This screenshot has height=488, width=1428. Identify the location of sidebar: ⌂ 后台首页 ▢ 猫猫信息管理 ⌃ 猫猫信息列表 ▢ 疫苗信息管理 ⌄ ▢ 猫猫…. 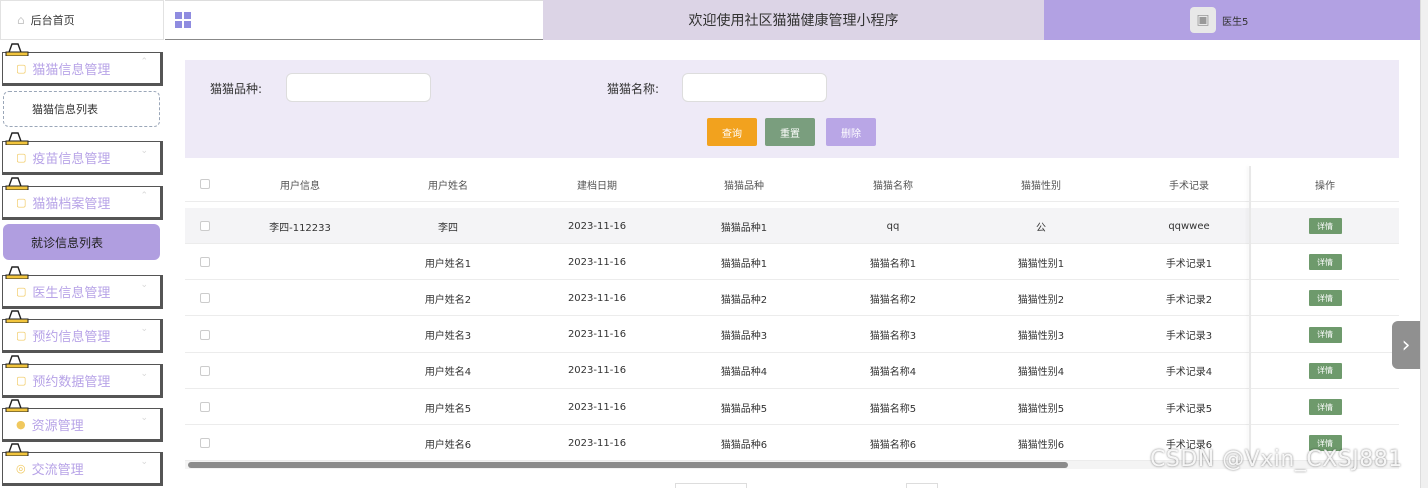
(82, 244).